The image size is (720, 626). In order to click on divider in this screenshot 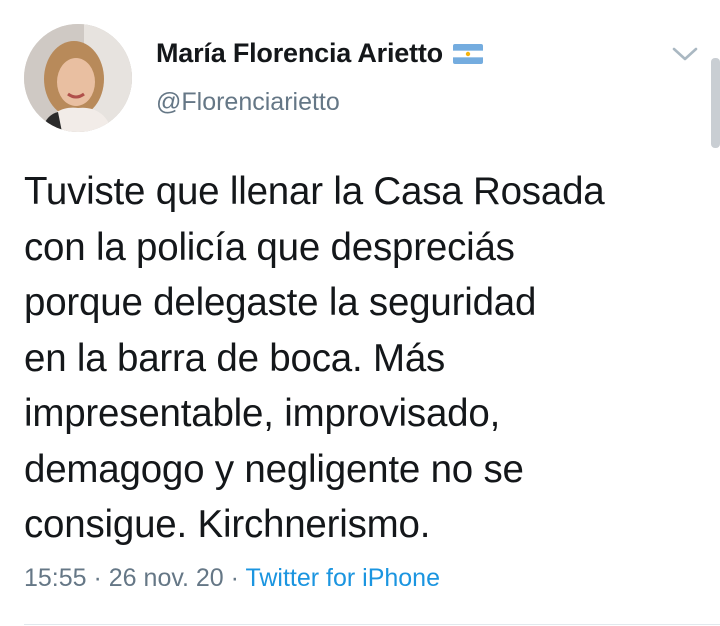, I will do `click(372, 624)`.